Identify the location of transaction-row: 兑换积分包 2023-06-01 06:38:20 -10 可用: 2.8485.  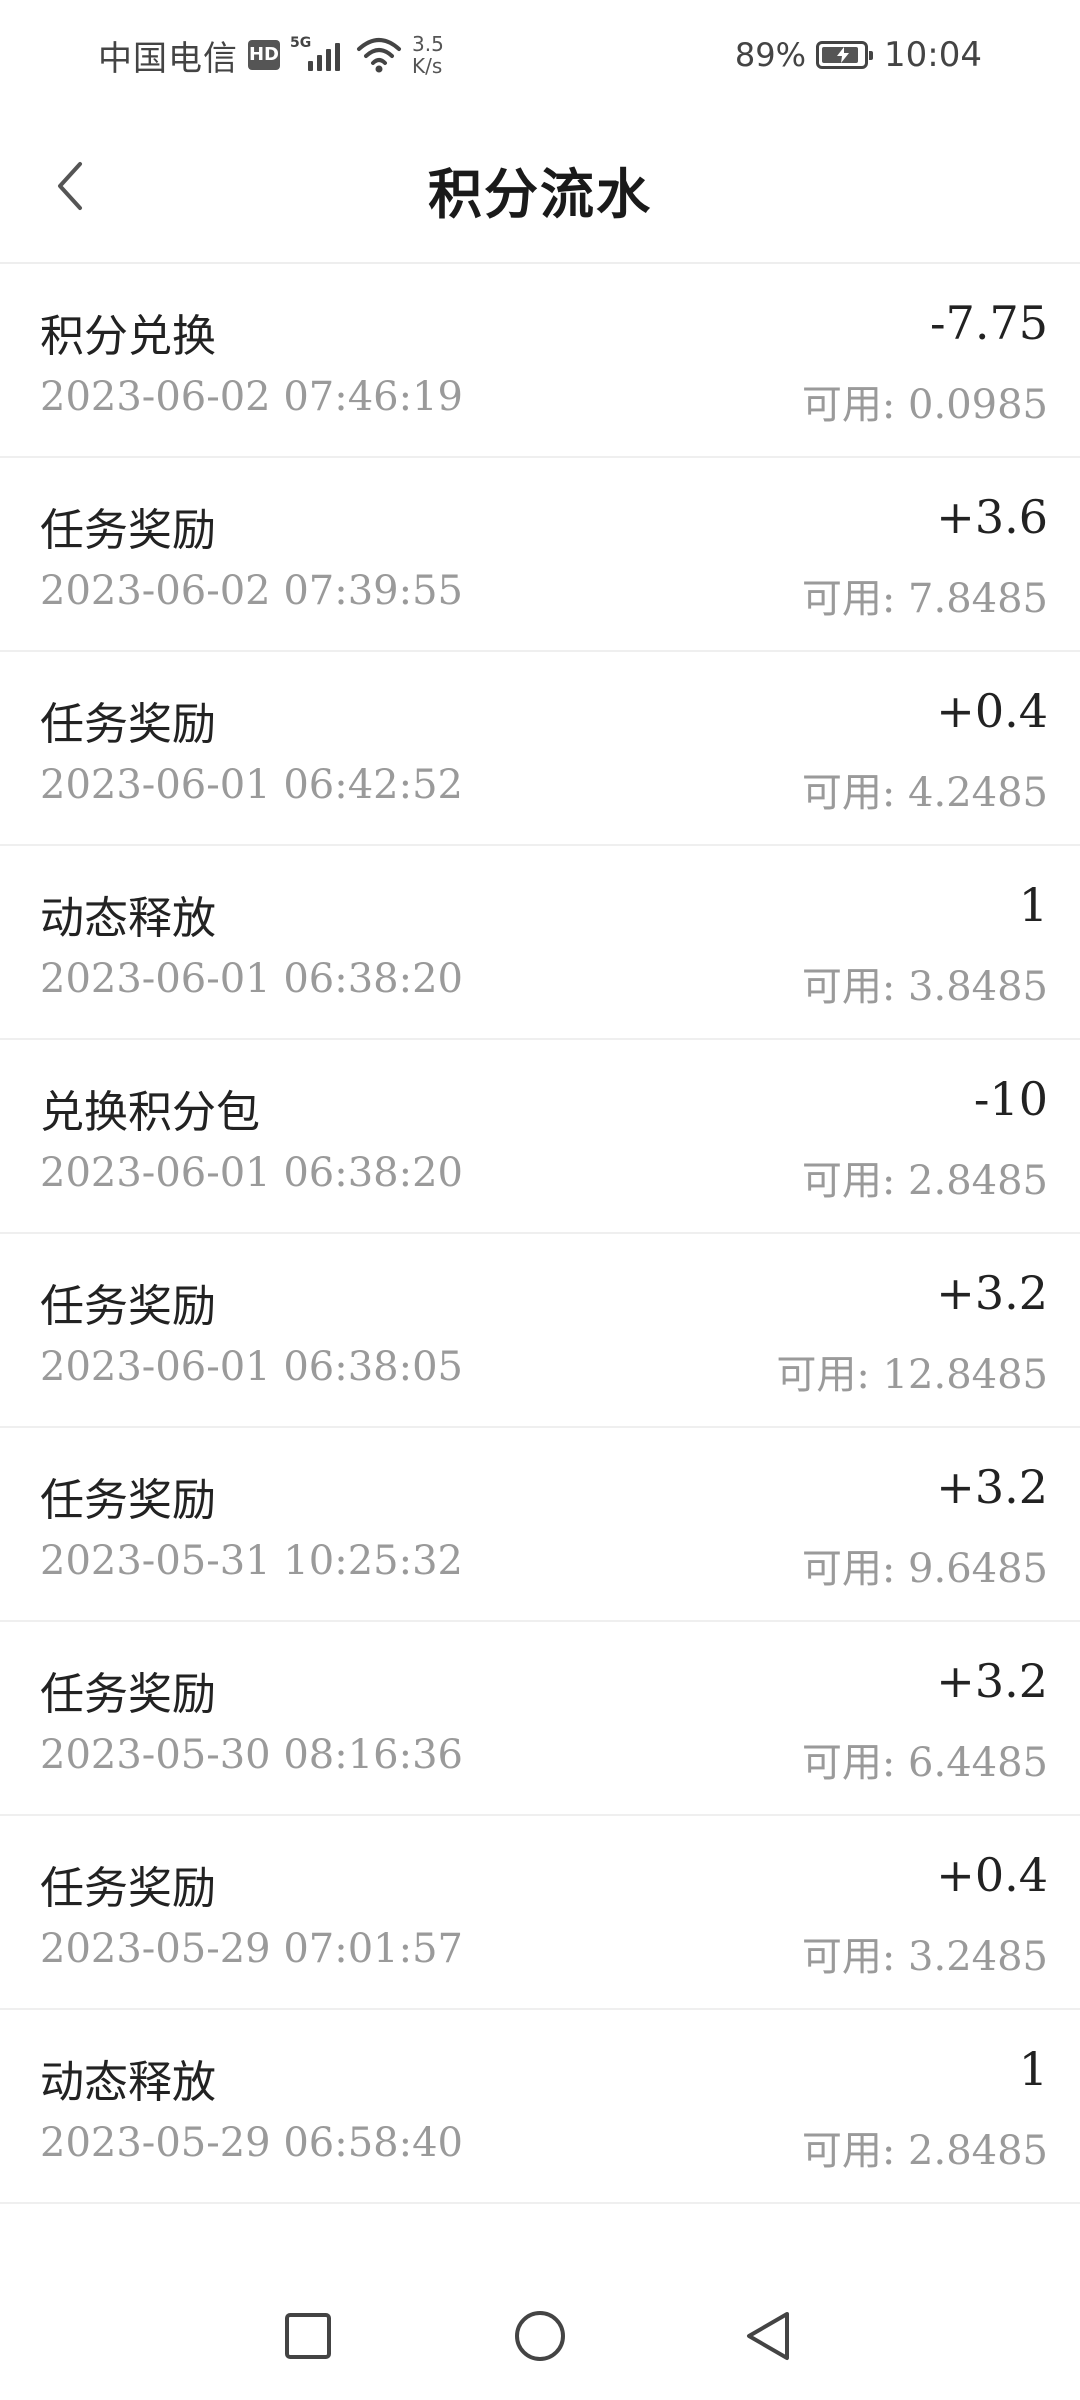
(540, 1137).